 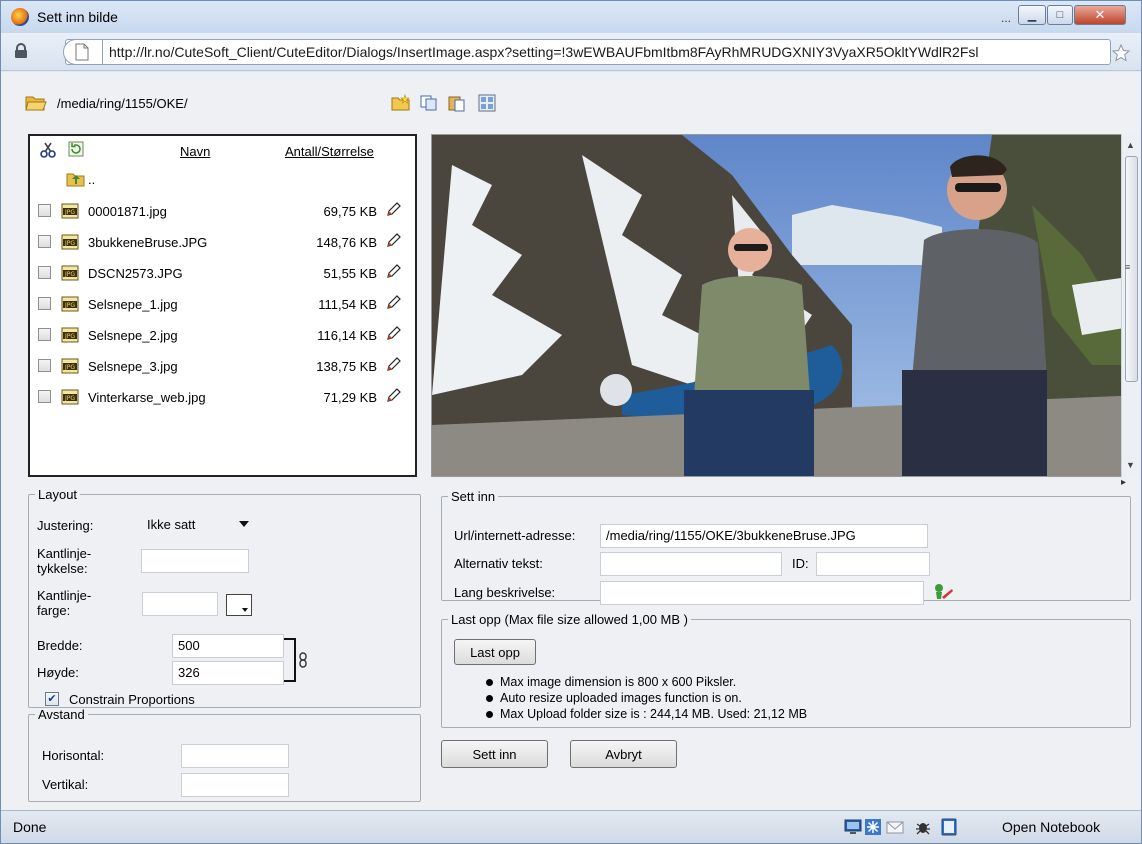 I want to click on file-name: DSCN2573.JPG, so click(x=135, y=273).